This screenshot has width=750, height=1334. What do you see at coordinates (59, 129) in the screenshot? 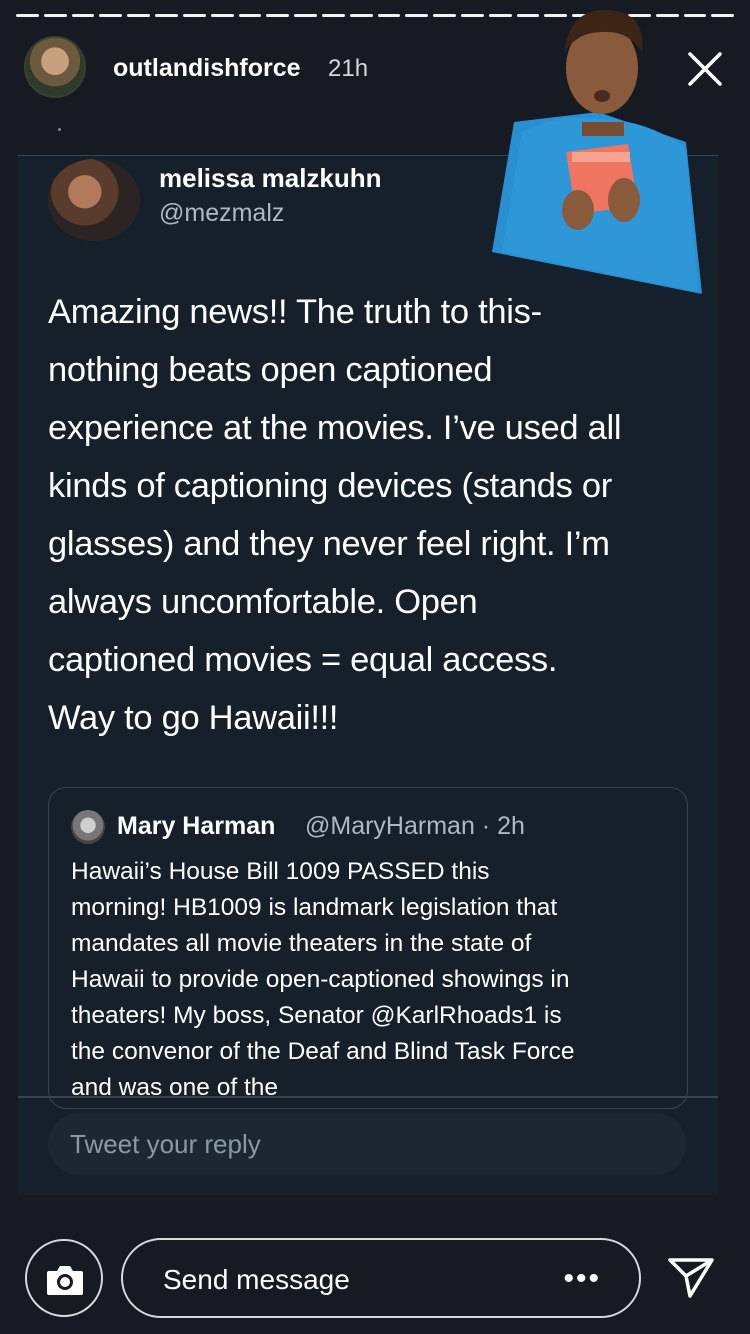
I see `divider-dot` at bounding box center [59, 129].